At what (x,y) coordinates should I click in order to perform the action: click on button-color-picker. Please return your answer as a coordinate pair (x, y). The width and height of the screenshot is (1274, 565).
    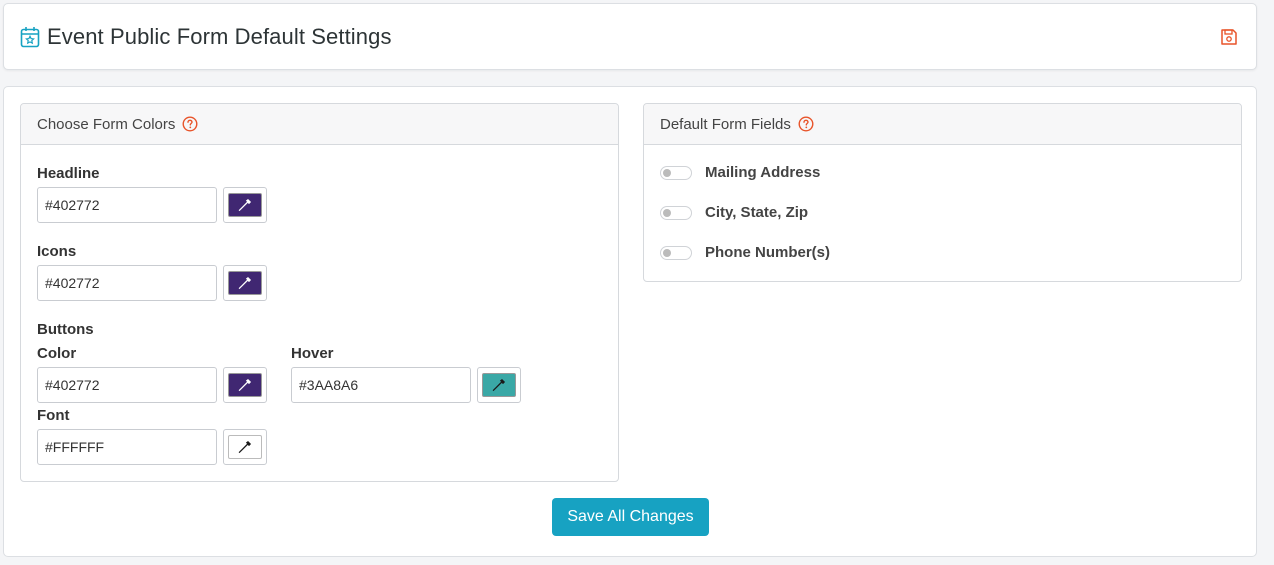
    Looking at the image, I should click on (245, 385).